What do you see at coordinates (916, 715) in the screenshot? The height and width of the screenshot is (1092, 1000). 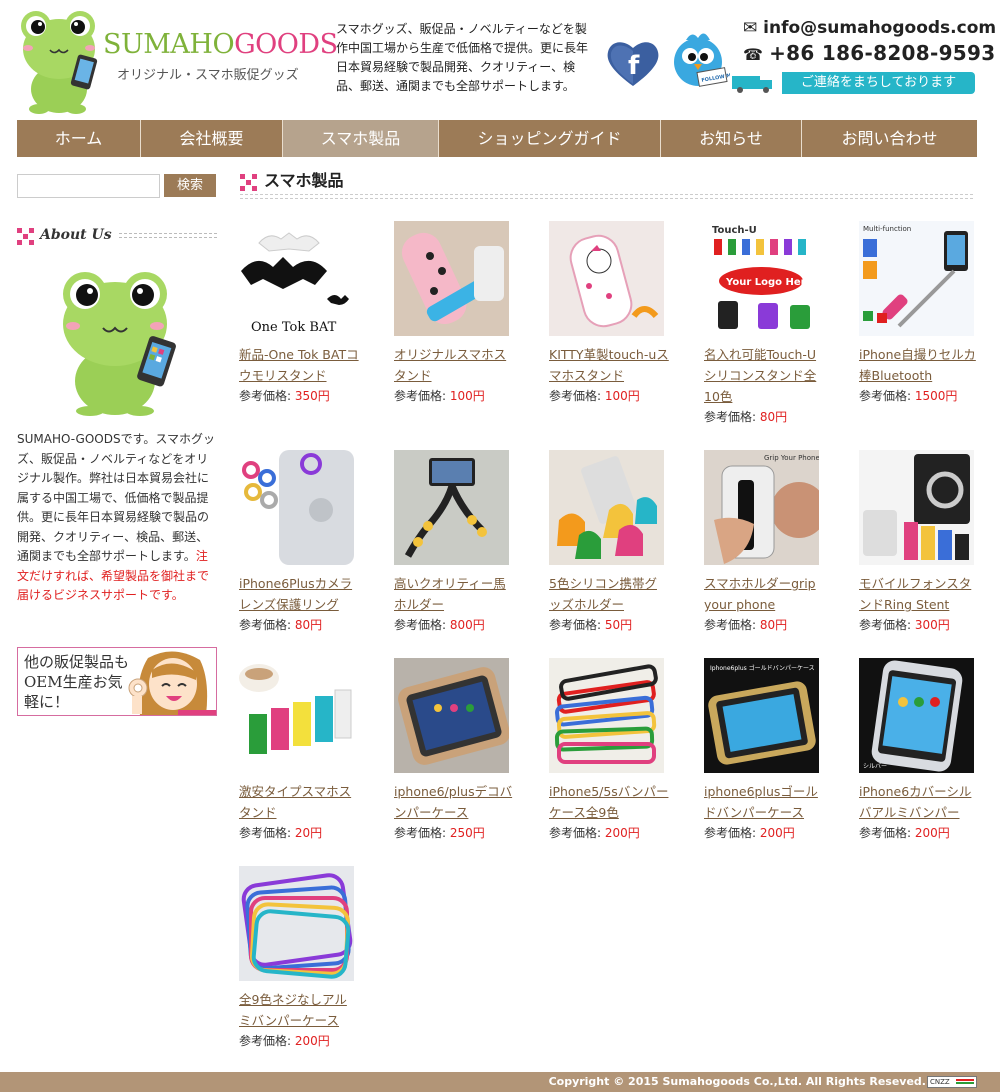 I see `silver-bumper-image: シルバー` at bounding box center [916, 715].